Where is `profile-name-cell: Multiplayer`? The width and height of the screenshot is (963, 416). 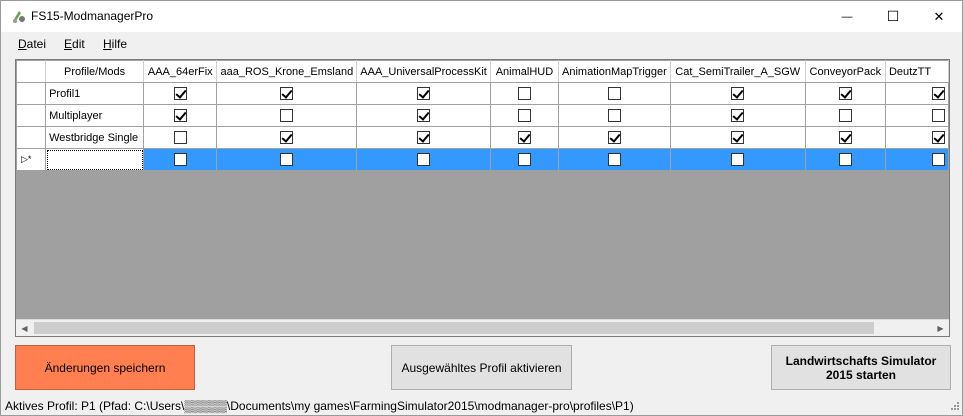 profile-name-cell: Multiplayer is located at coordinates (95, 115).